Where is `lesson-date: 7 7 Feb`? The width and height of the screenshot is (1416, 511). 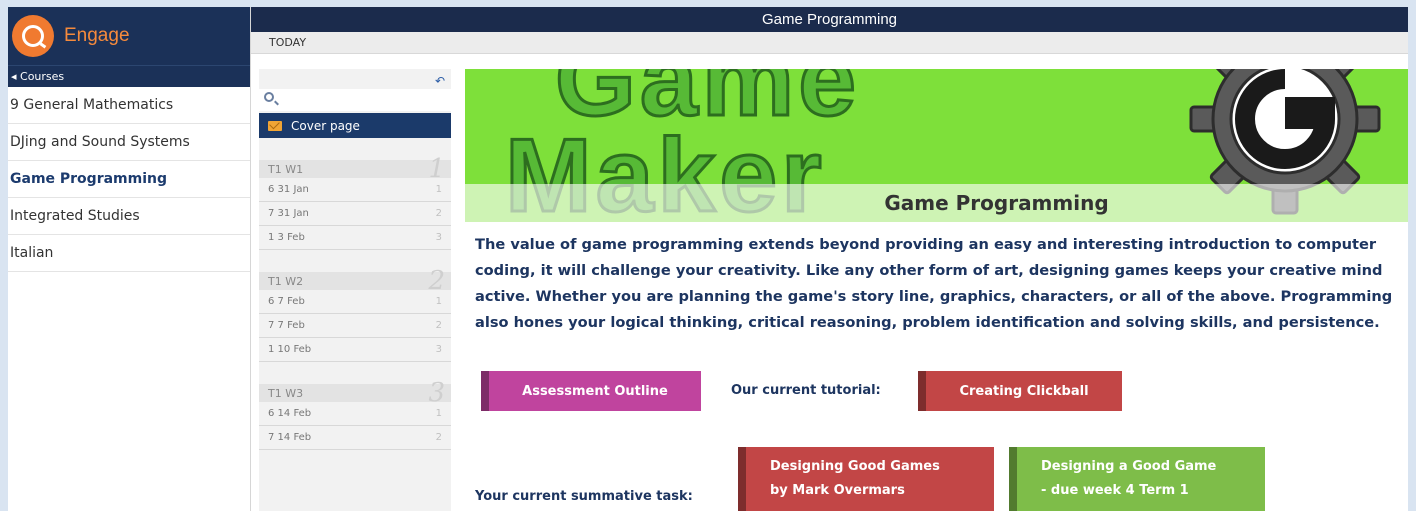
lesson-date: 7 7 Feb is located at coordinates (286, 325).